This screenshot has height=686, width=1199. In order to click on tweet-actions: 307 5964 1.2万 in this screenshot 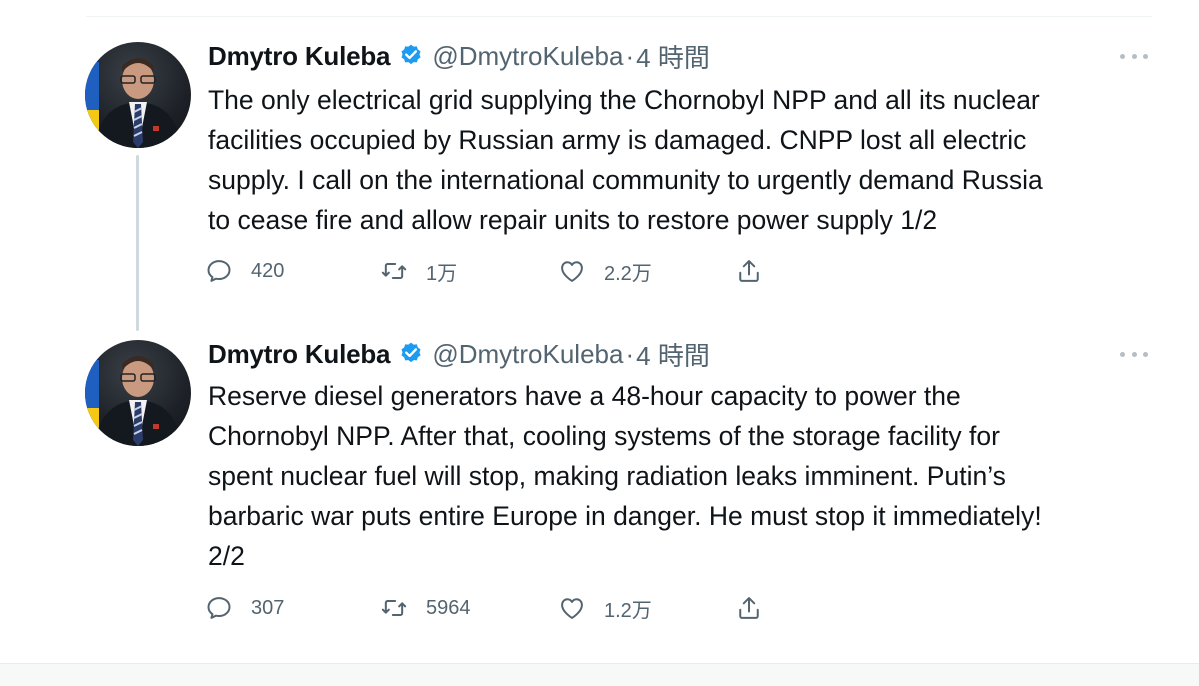, I will do `click(505, 608)`.